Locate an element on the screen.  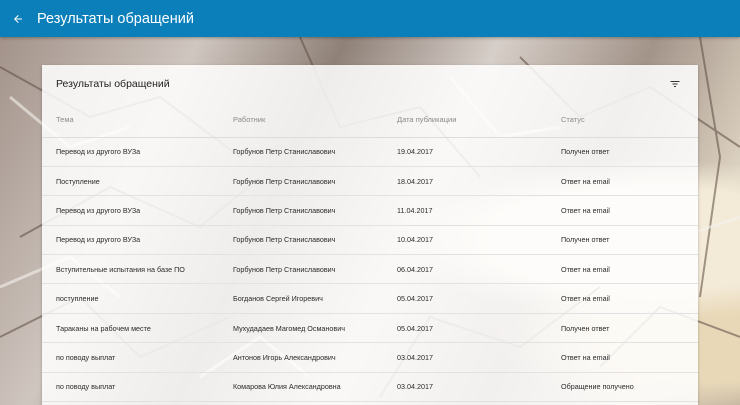
filter-button is located at coordinates (675, 84).